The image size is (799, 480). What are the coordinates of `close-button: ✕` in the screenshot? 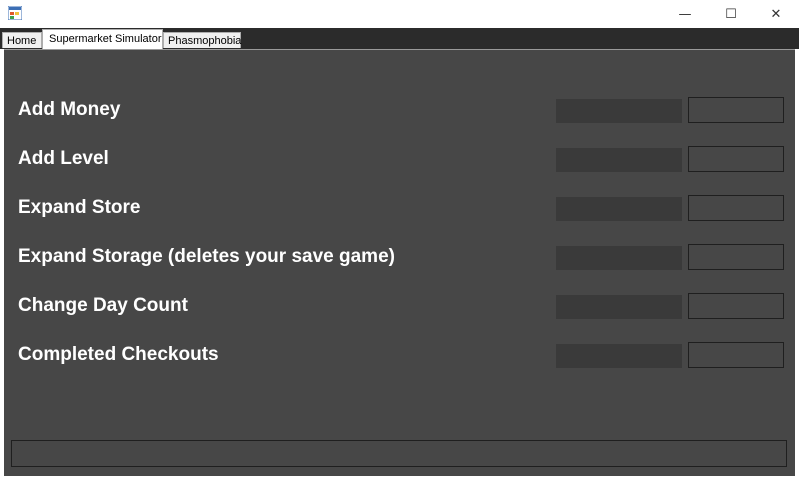 It's located at (776, 14).